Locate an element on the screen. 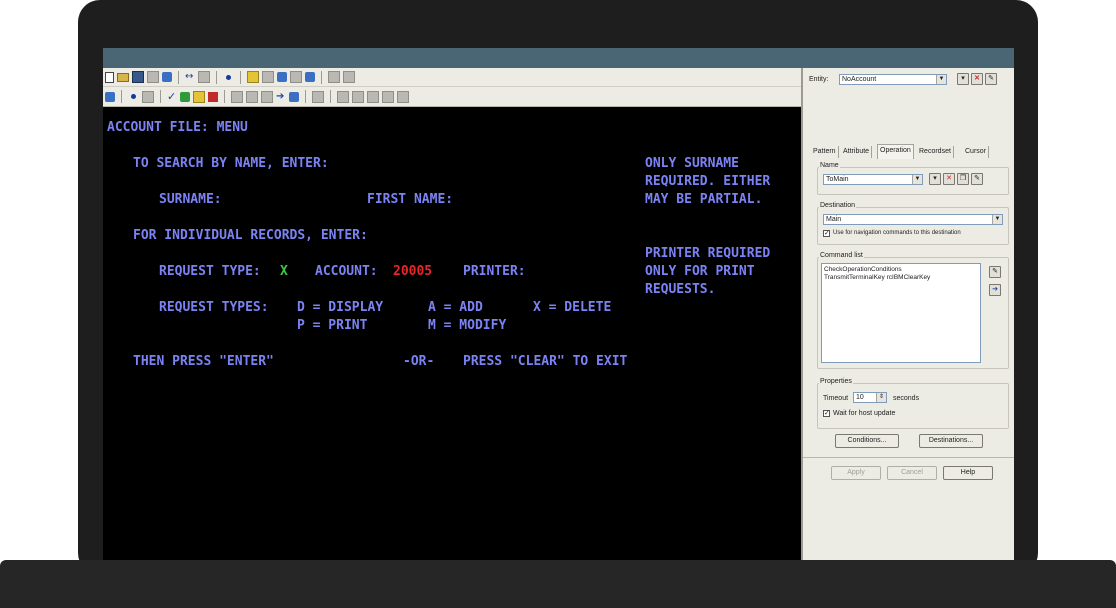 Image resolution: width=1116 pixels, height=608 pixels. edit-icon: ✎ is located at coordinates (991, 79).